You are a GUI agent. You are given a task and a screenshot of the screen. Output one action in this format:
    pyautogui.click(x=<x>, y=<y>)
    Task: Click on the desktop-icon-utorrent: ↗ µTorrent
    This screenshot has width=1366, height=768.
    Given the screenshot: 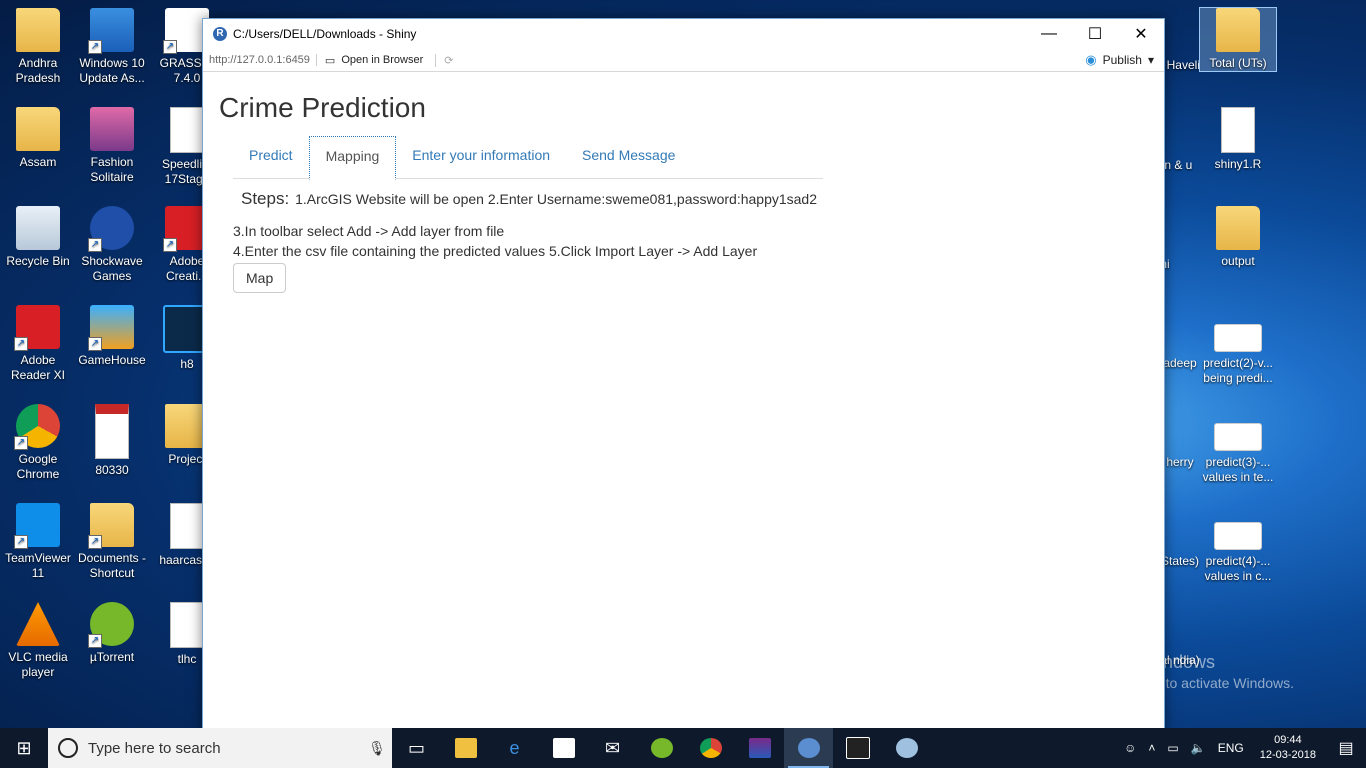 What is the action you would take?
    pyautogui.click(x=112, y=633)
    